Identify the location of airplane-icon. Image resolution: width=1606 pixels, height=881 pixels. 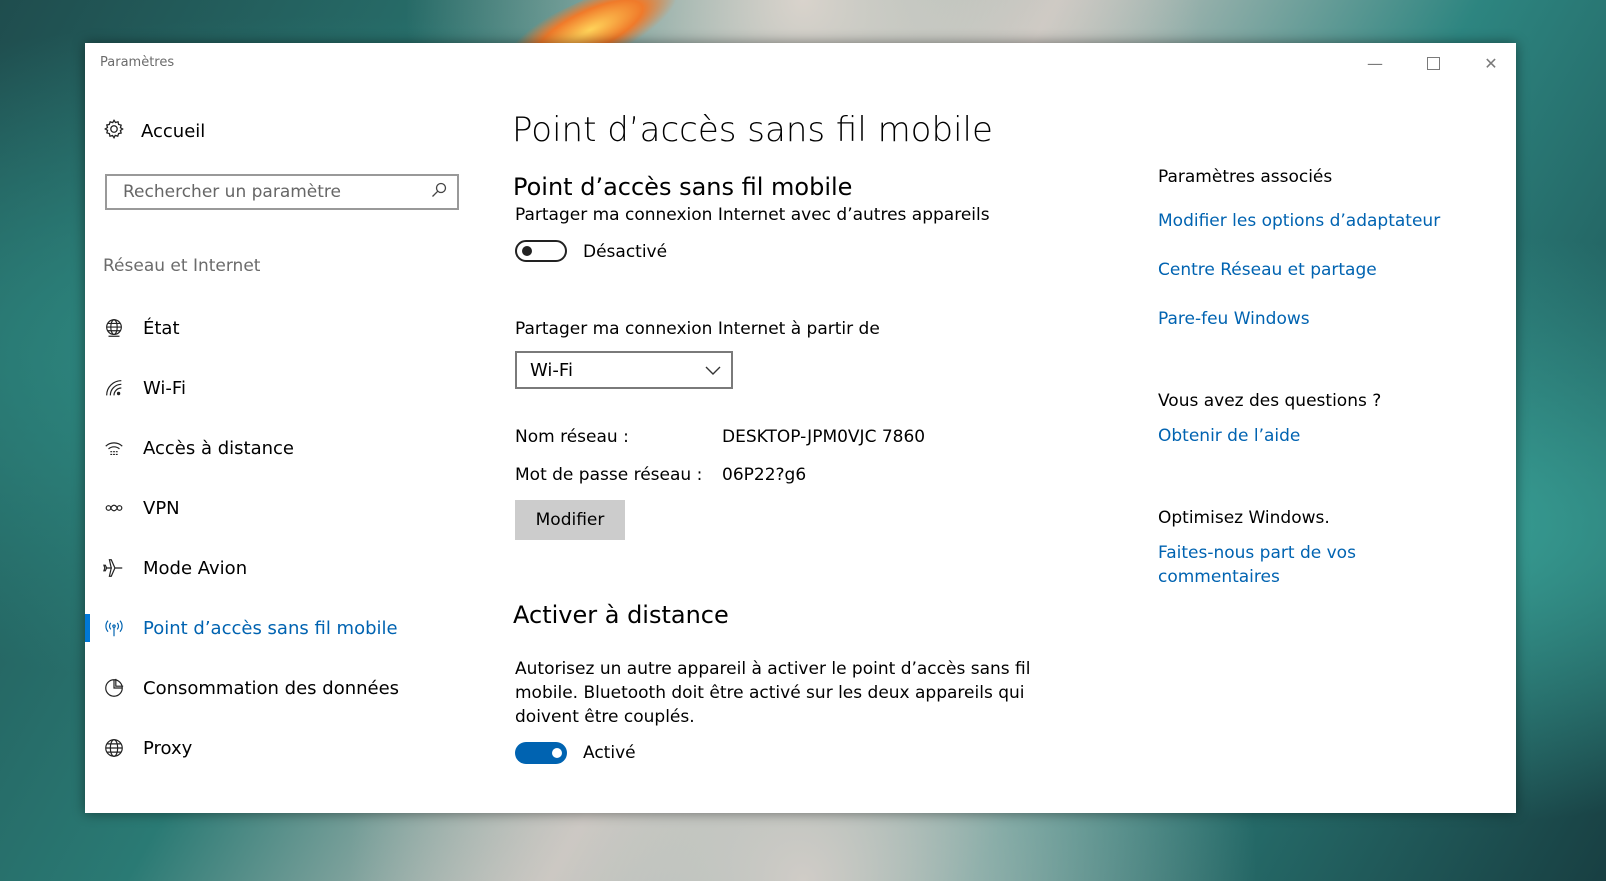
(114, 568).